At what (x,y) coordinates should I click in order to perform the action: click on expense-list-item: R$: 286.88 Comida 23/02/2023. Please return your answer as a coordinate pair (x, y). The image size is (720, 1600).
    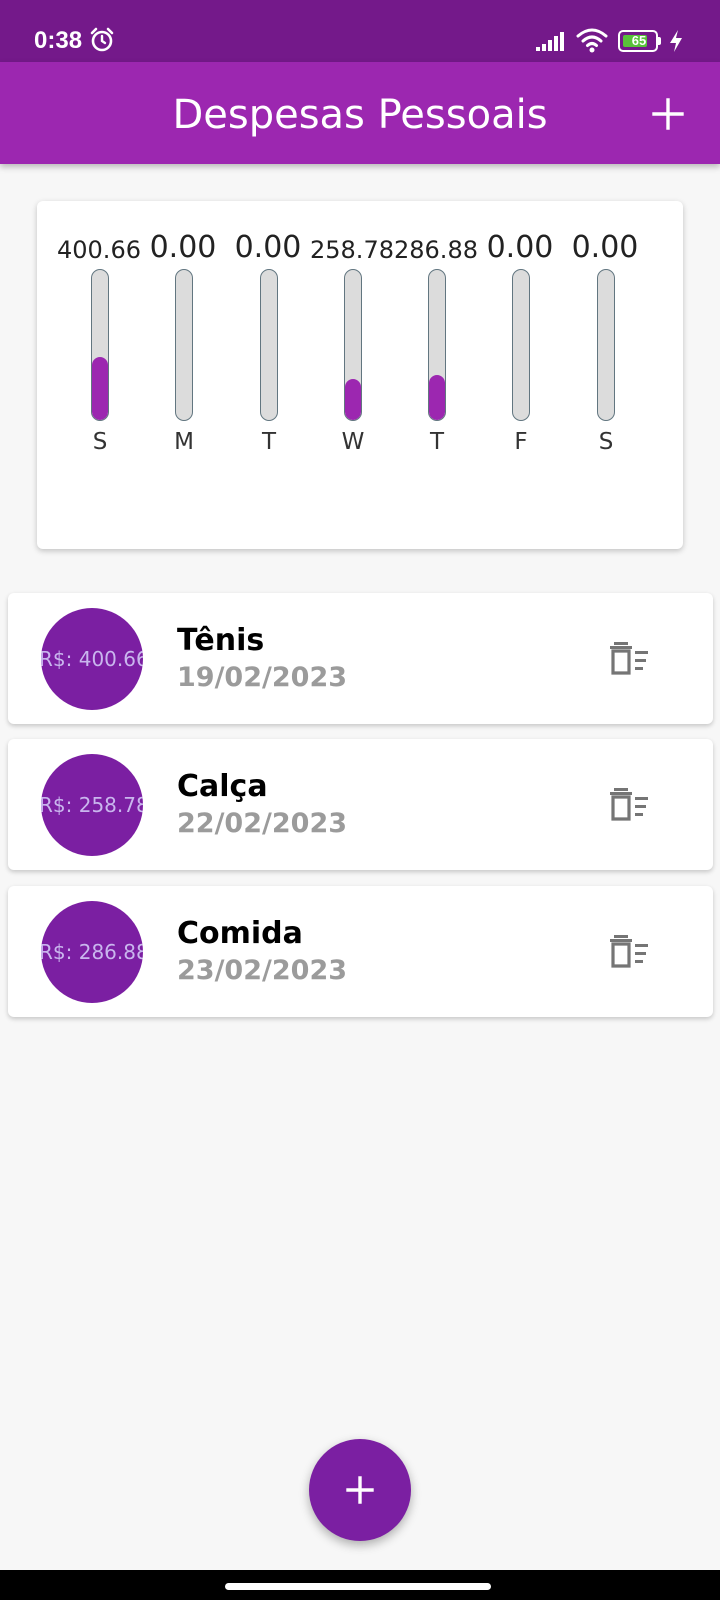
    Looking at the image, I should click on (360, 951).